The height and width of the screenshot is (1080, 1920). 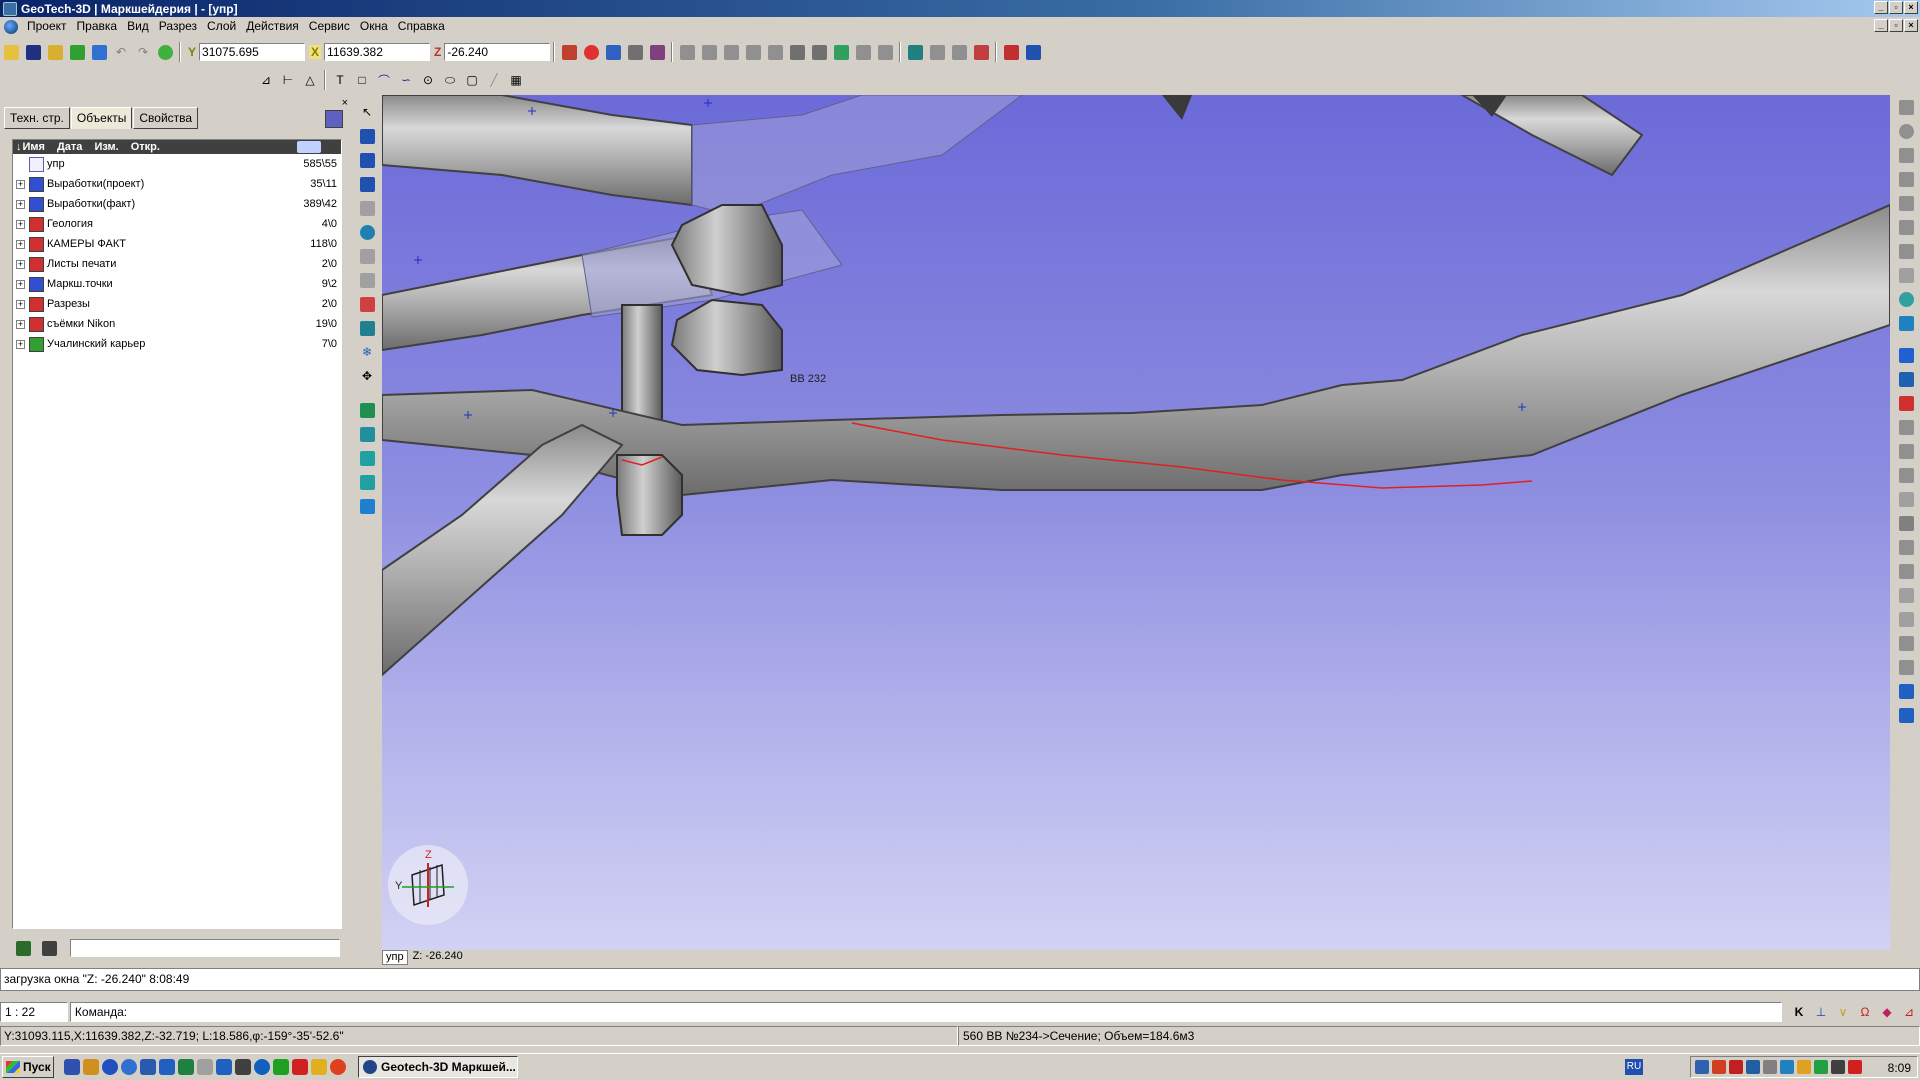 I want to click on view-d-button, so click(x=981, y=52).